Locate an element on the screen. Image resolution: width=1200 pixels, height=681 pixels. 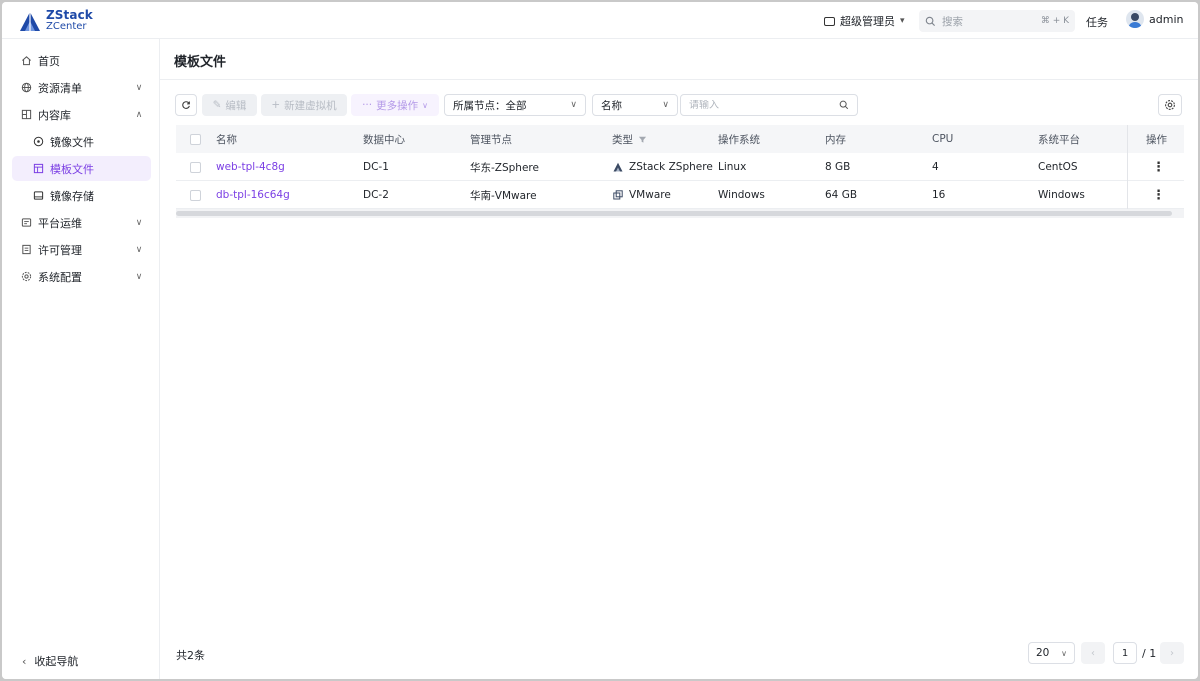
cell-node: 华东-ZSphere is located at coordinates (504, 167).